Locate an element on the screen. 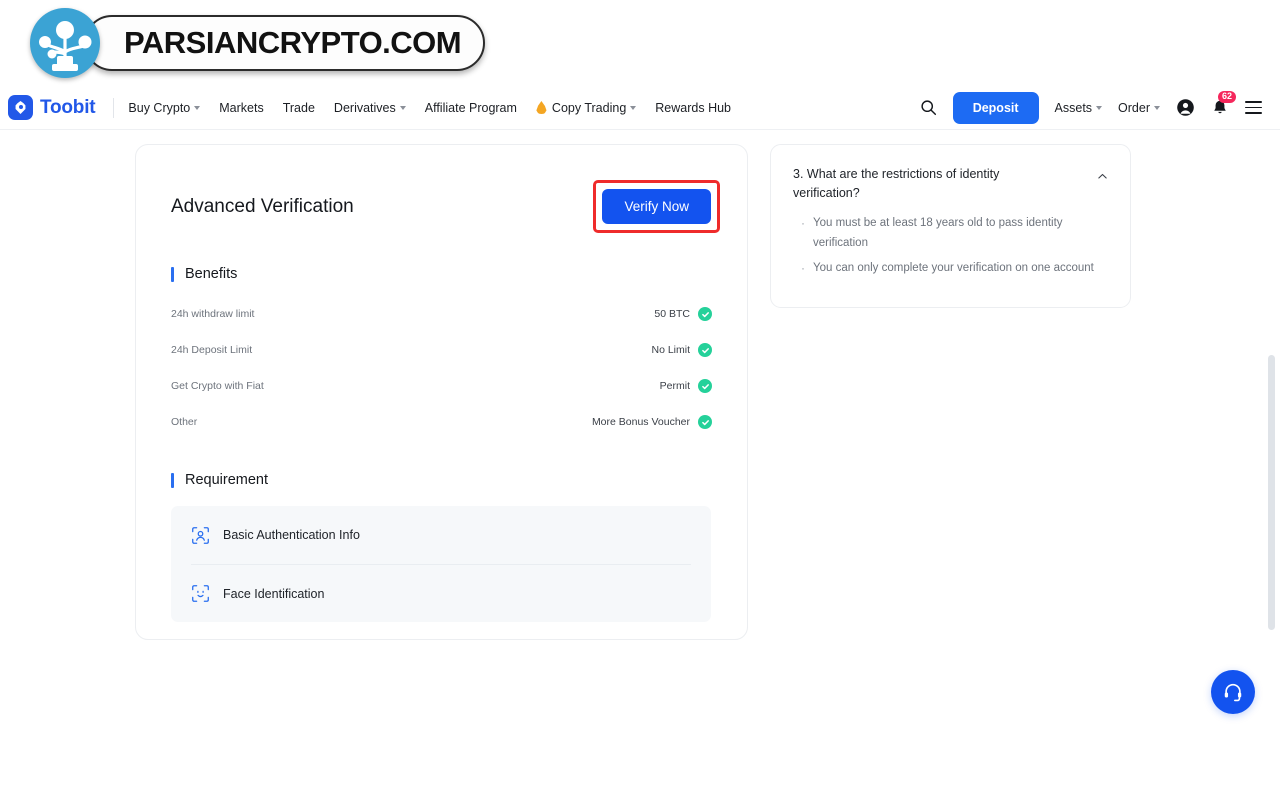 The height and width of the screenshot is (800, 1280). page-scrollbar-thumb is located at coordinates (1271, 492).